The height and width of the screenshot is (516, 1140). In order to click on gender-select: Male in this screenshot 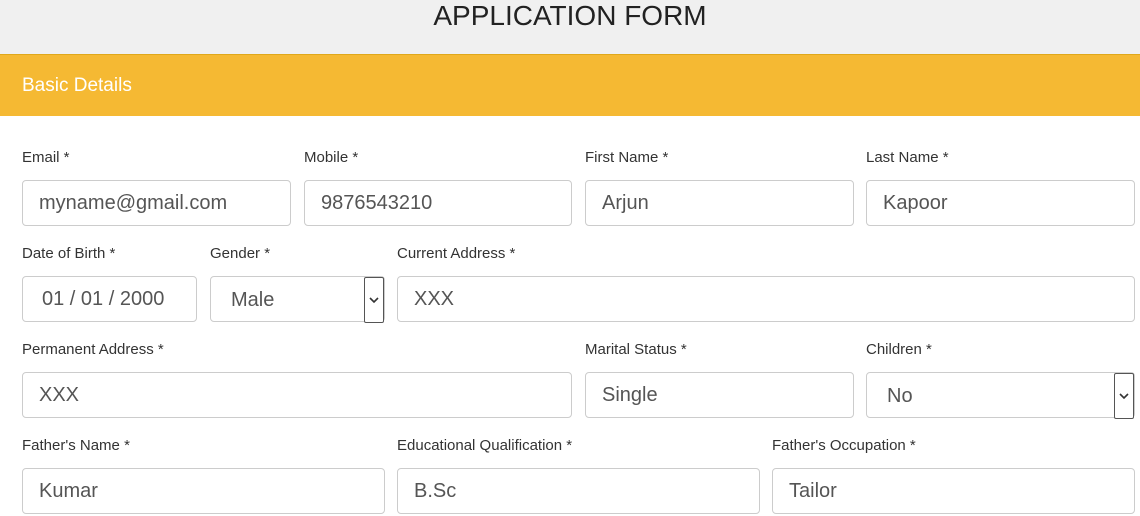, I will do `click(297, 299)`.